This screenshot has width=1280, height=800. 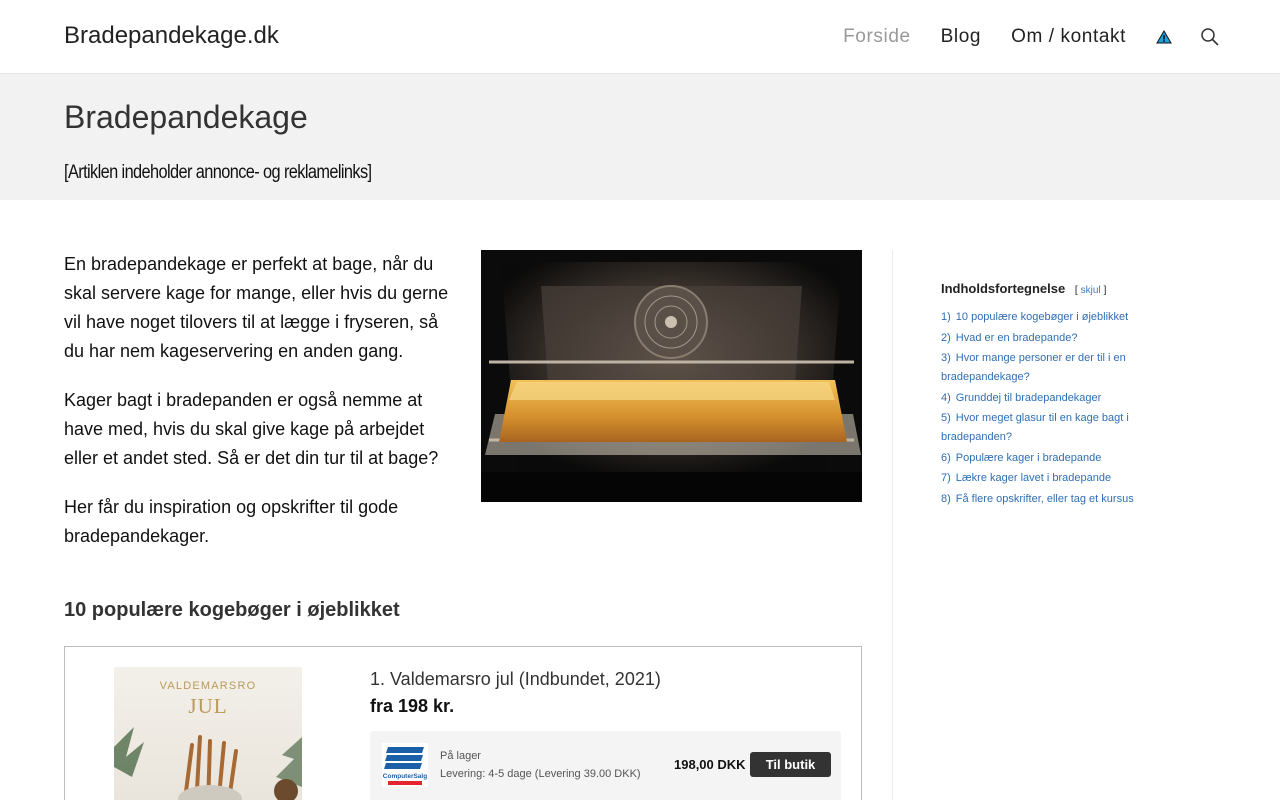 I want to click on search-icon, so click(x=1210, y=37).